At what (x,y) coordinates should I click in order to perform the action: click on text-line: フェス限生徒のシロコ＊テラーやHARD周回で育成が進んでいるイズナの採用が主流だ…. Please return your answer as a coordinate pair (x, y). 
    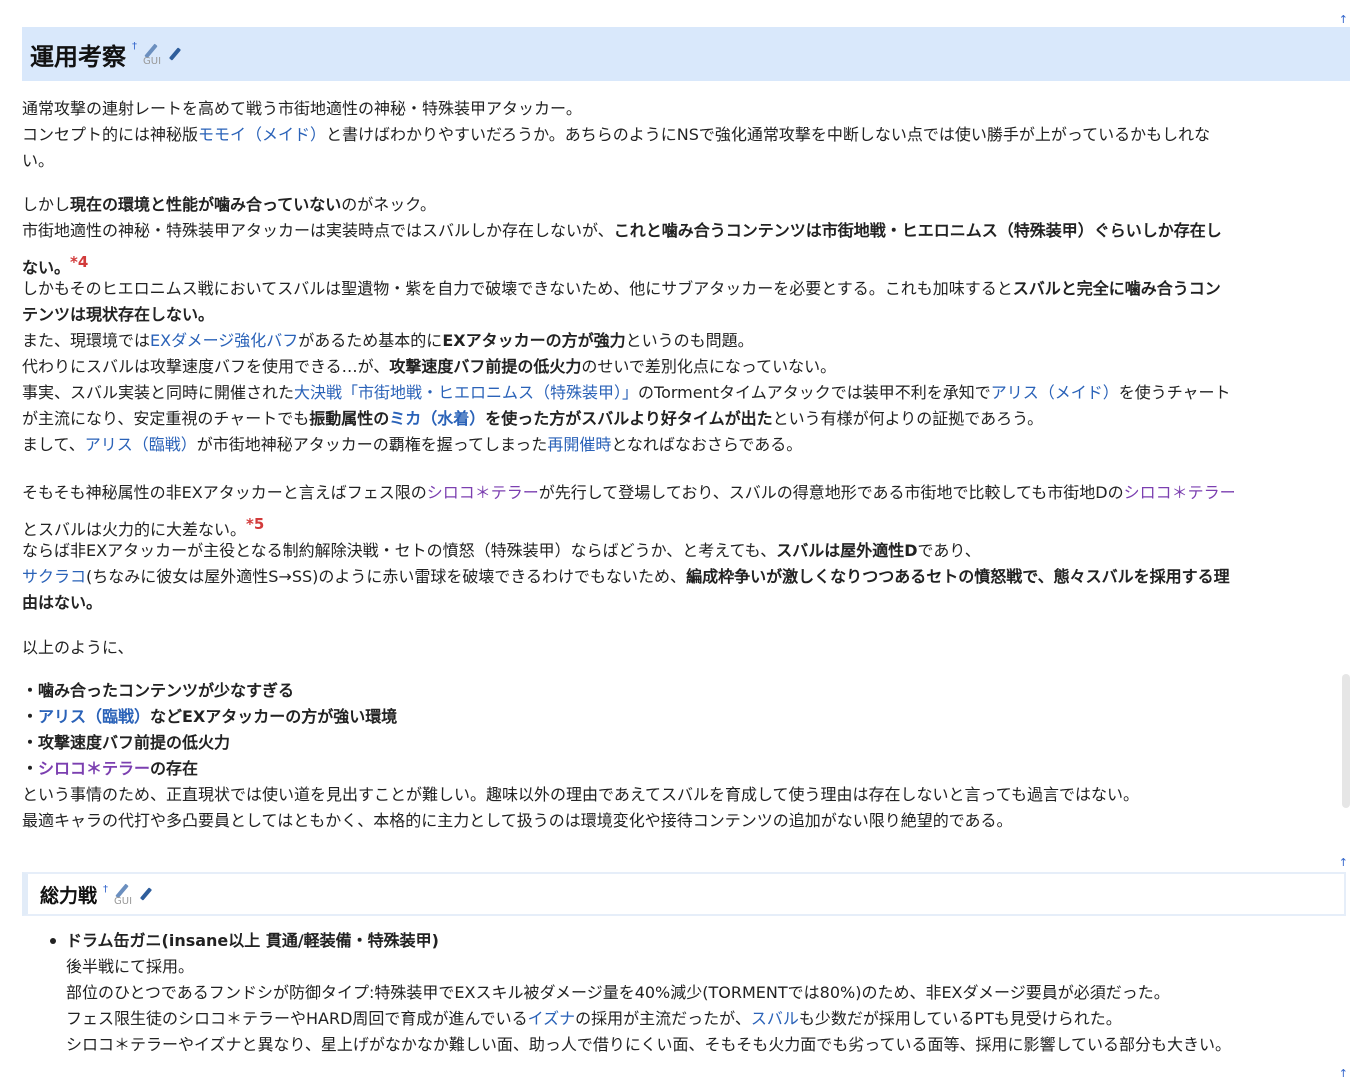
    Looking at the image, I should click on (594, 1018).